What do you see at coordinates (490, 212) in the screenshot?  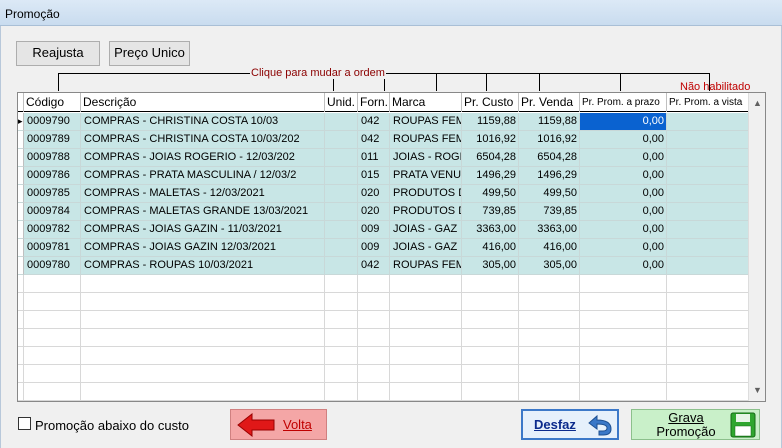 I see `cell-custo: 739,85` at bounding box center [490, 212].